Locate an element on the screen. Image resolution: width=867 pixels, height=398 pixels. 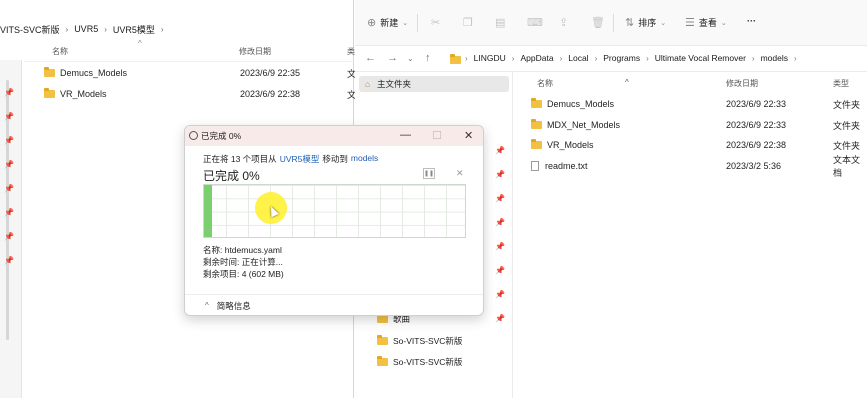
forward-arrow-icon: → is located at coordinates (392, 58).